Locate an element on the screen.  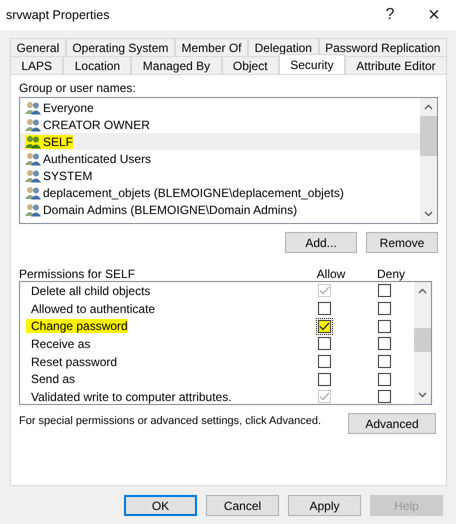
action-button: Remove is located at coordinates (402, 242).